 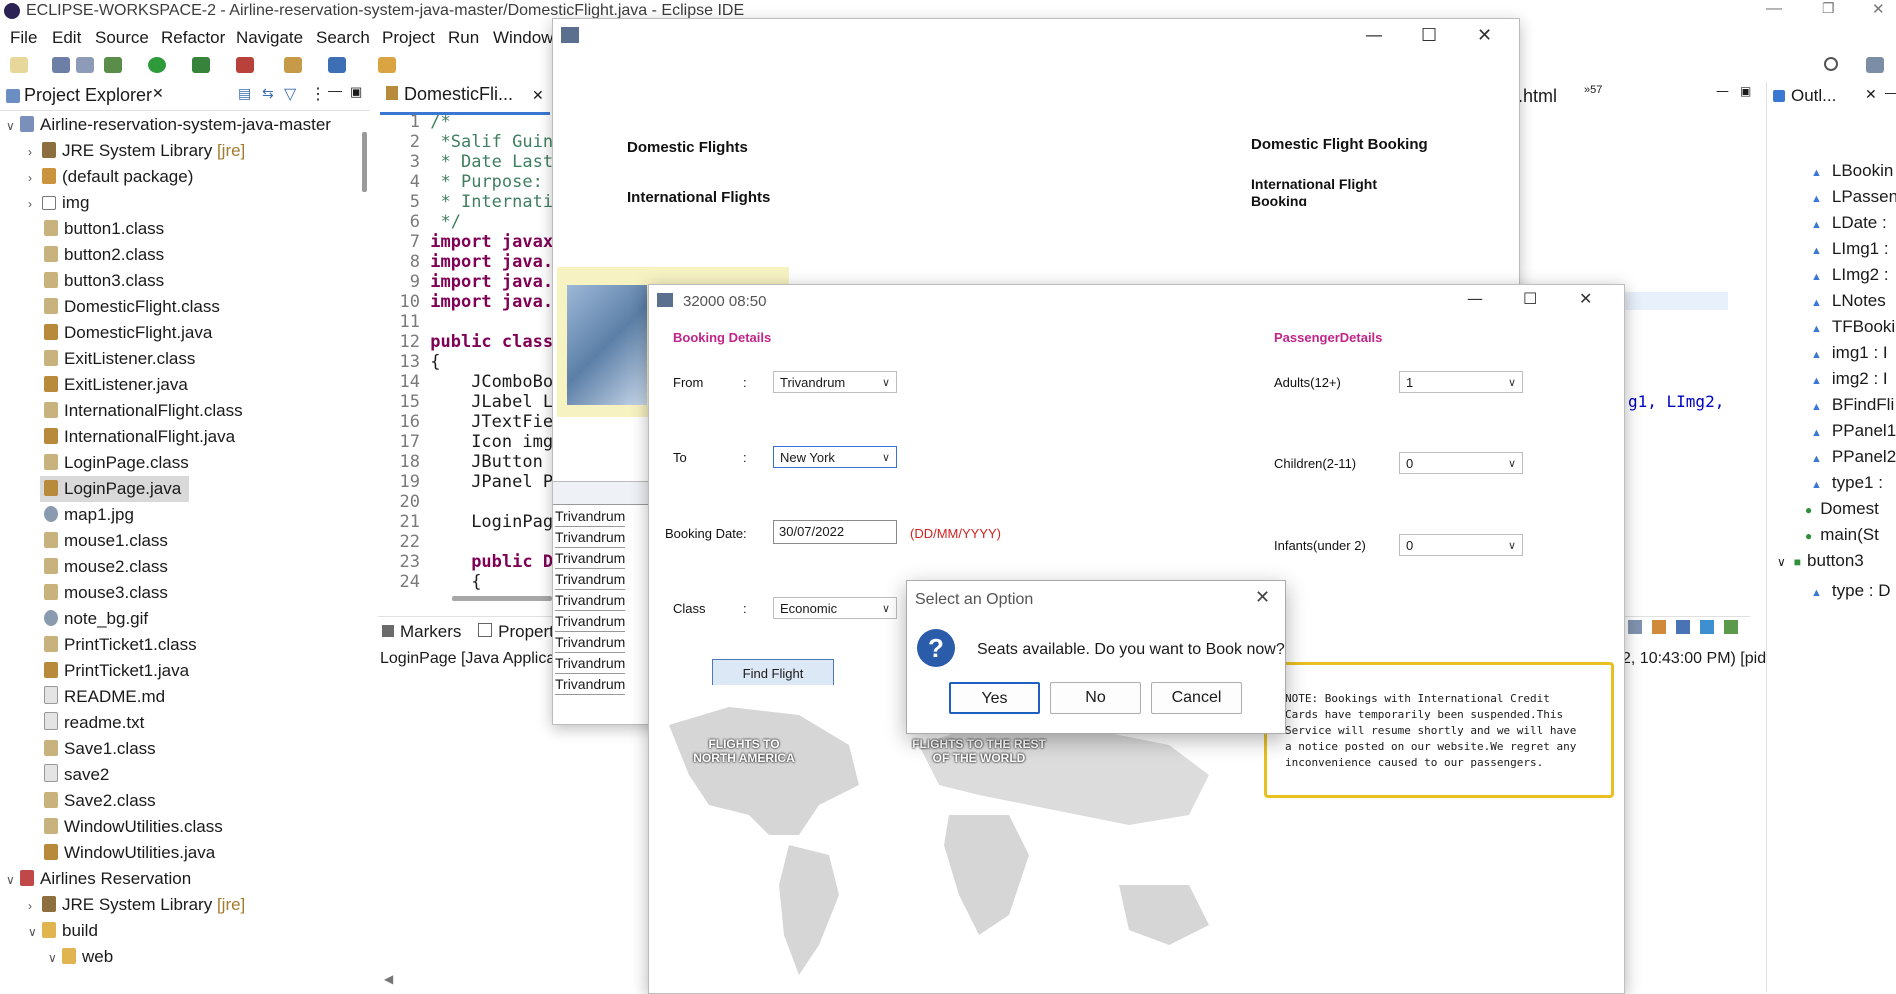 What do you see at coordinates (1593, 90) in the screenshot?
I see `editor-overflow: »57` at bounding box center [1593, 90].